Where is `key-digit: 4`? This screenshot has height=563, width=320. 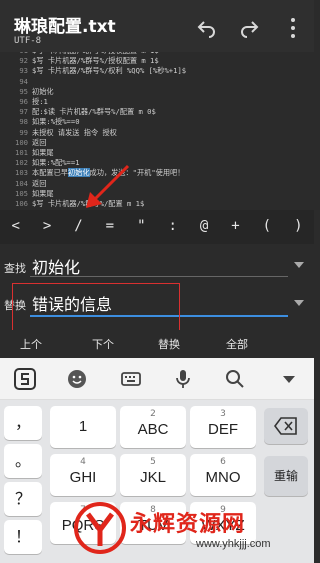 key-digit: 4 is located at coordinates (83, 462).